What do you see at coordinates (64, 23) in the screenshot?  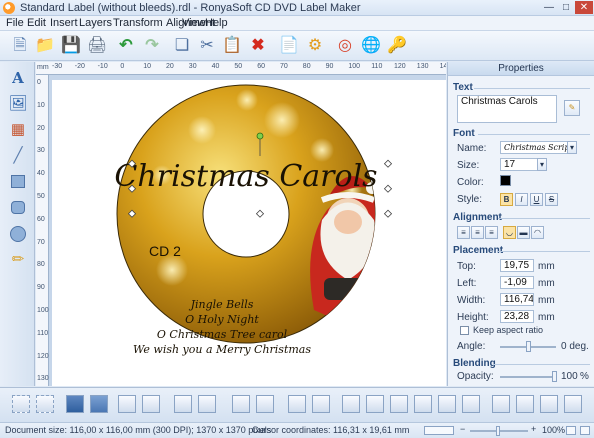 I see `menu-insert: Insert` at bounding box center [64, 23].